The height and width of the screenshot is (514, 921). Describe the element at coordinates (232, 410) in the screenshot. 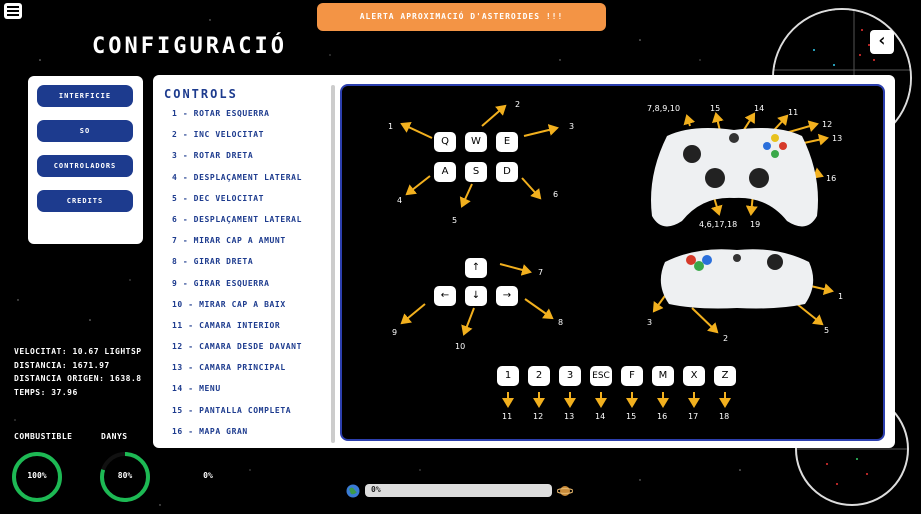

I see `control-item: 15 - PANTALLA COMPLETA` at that location.